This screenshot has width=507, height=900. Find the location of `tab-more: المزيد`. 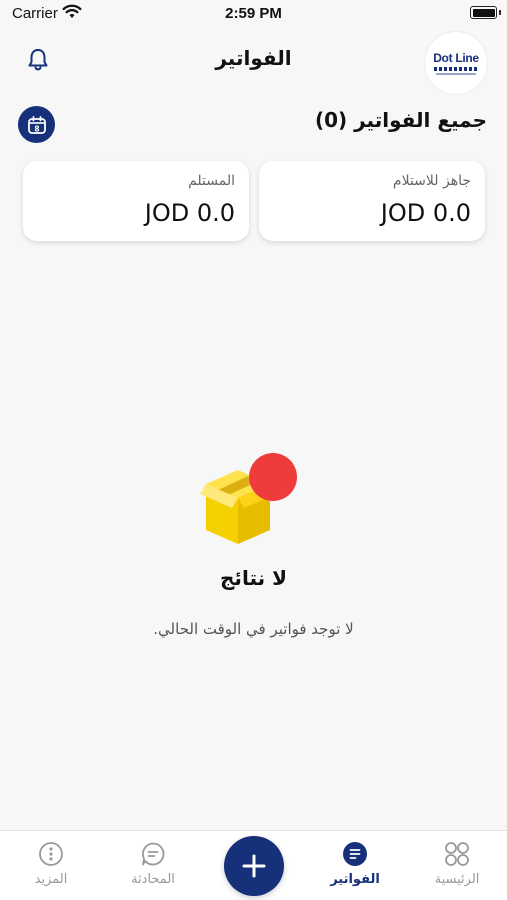

tab-more: المزيد is located at coordinates (51, 864).